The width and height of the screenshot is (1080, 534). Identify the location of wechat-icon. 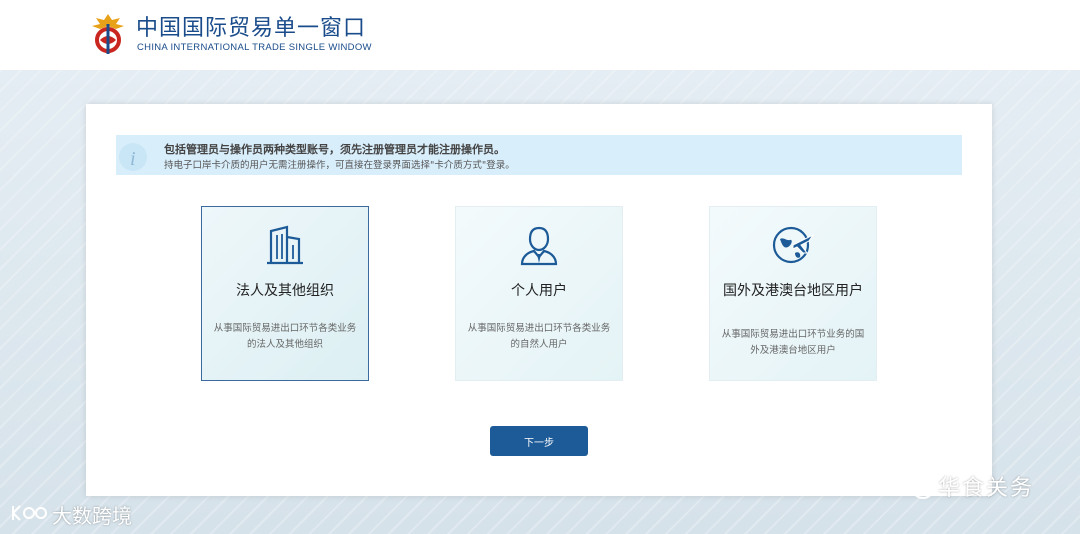
(918, 487).